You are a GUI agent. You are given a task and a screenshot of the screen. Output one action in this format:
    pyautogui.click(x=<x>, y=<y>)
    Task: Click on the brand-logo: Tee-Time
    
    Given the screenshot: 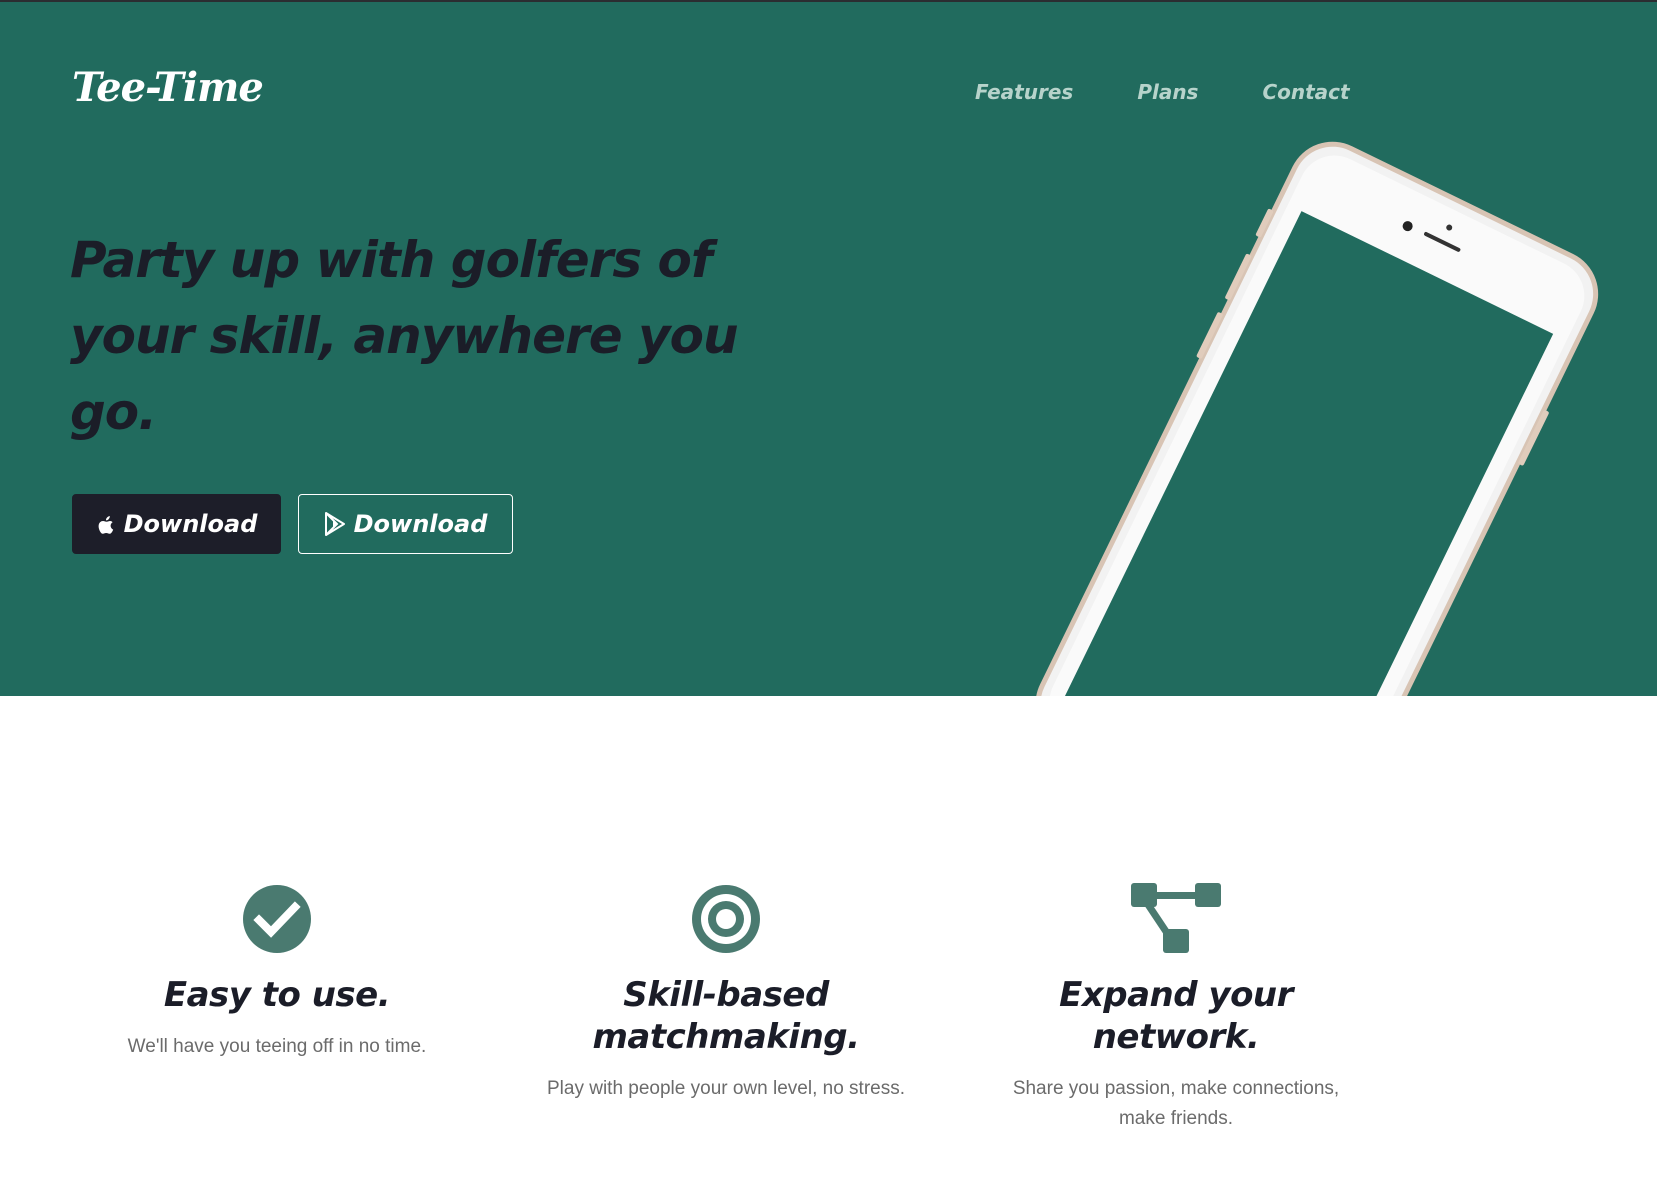 What is the action you would take?
    pyautogui.click(x=168, y=87)
    